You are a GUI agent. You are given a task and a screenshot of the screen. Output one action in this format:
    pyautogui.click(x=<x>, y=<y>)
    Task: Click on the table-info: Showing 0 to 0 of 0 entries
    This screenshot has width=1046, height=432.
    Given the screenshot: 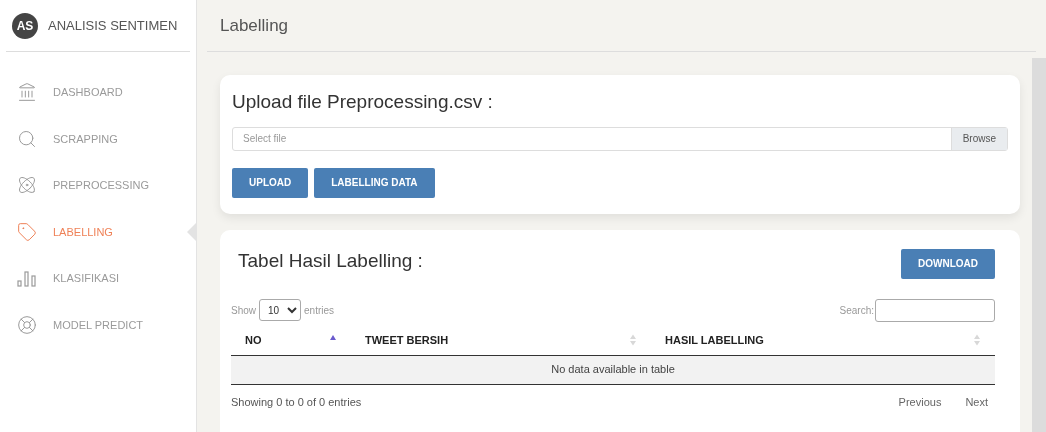 What is the action you would take?
    pyautogui.click(x=296, y=402)
    